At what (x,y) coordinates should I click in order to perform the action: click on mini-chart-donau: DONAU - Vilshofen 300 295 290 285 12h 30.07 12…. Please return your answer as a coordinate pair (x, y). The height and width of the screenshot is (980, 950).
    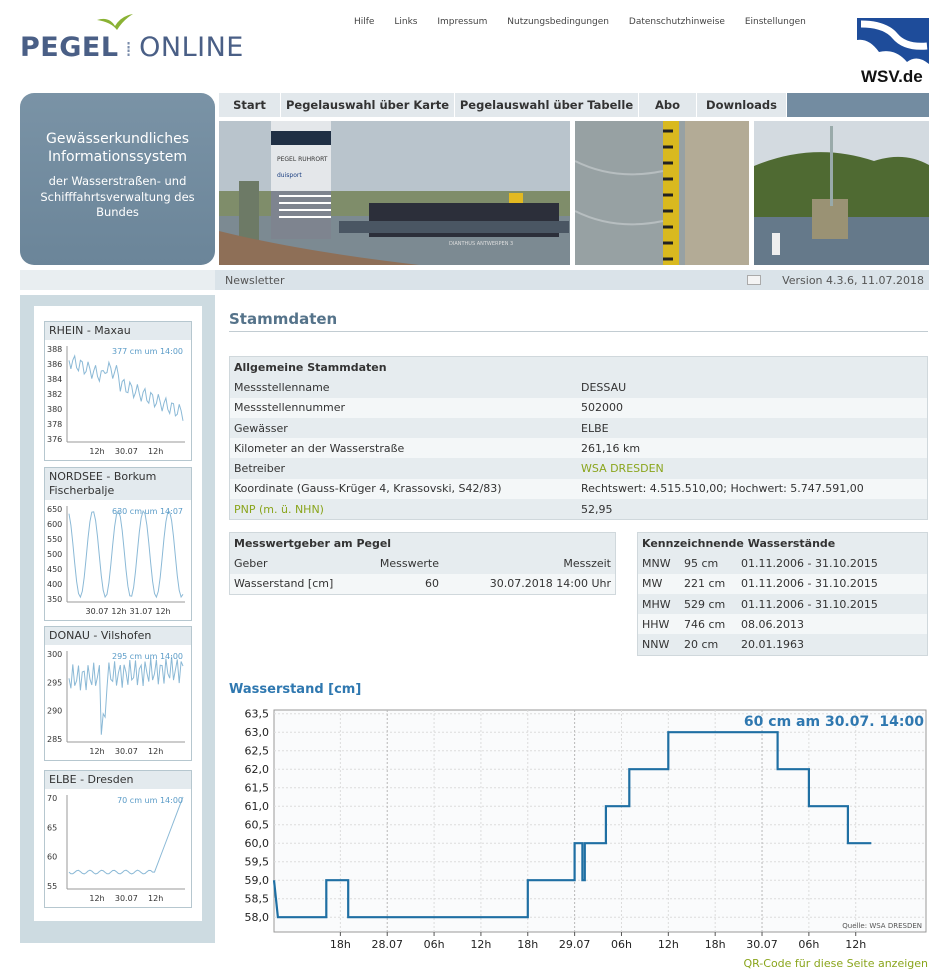
    Looking at the image, I should click on (118, 693).